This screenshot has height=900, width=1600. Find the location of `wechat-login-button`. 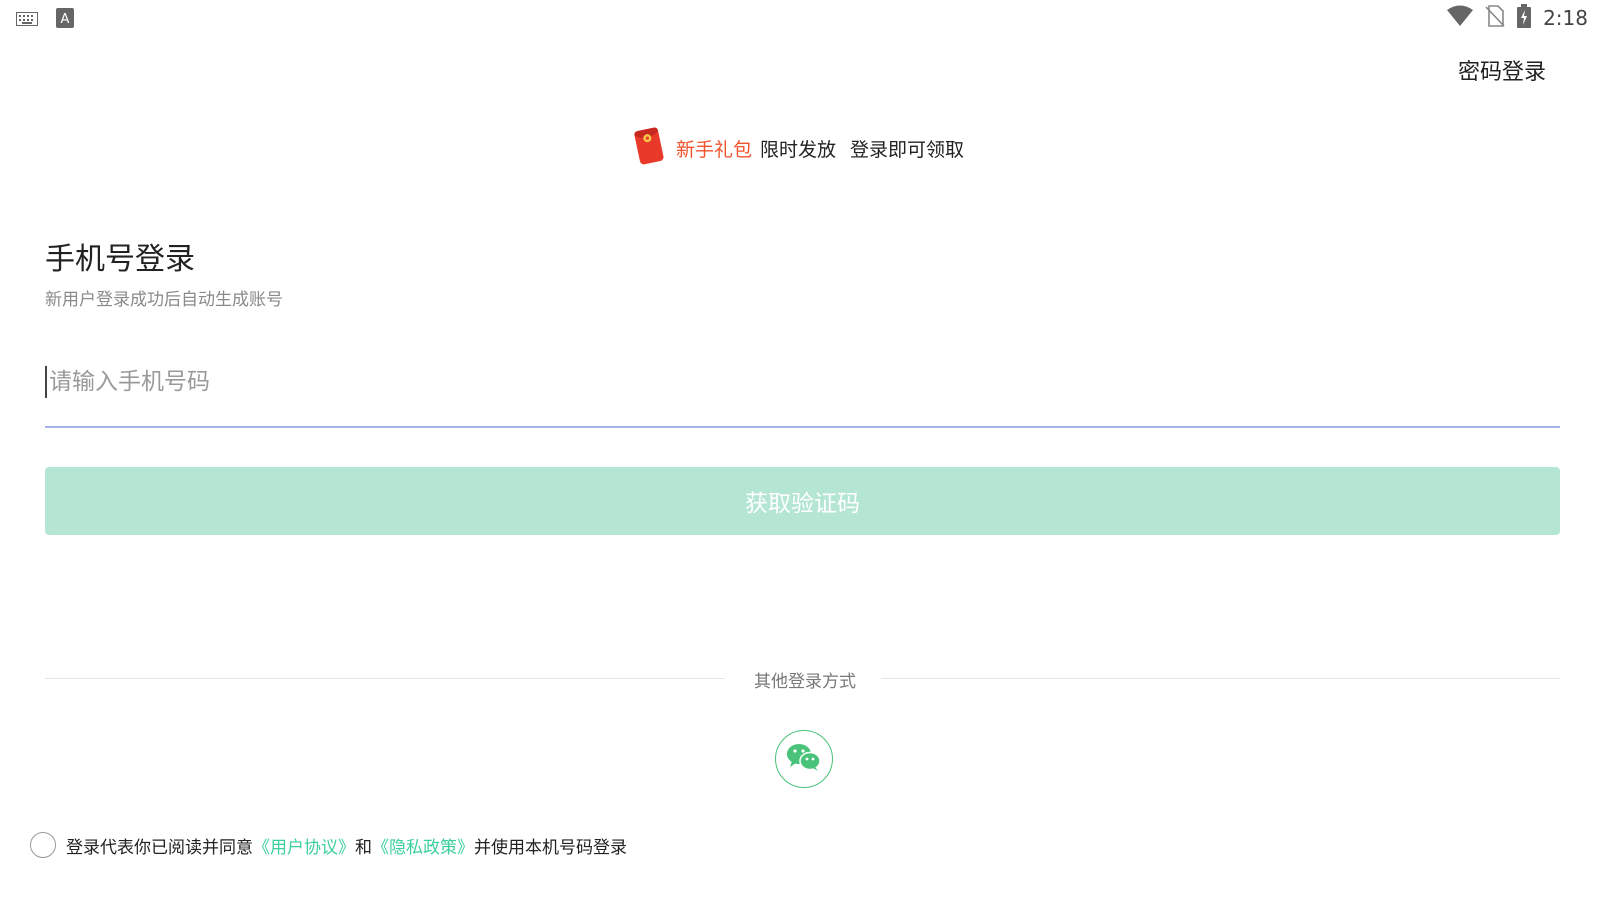

wechat-login-button is located at coordinates (804, 759).